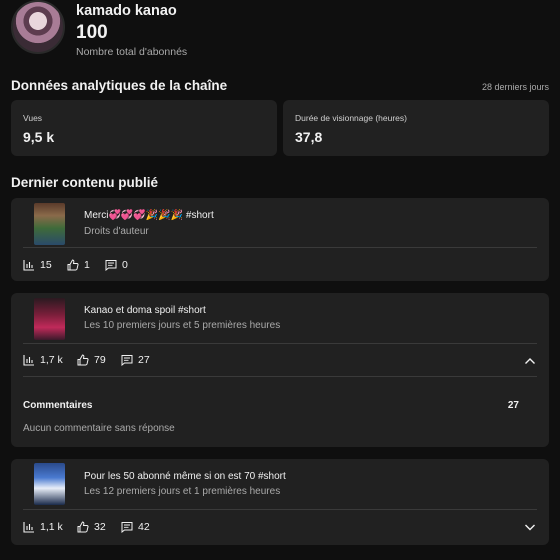 The height and width of the screenshot is (560, 560). What do you see at coordinates (91, 360) in the screenshot?
I see `likes-stat: 79` at bounding box center [91, 360].